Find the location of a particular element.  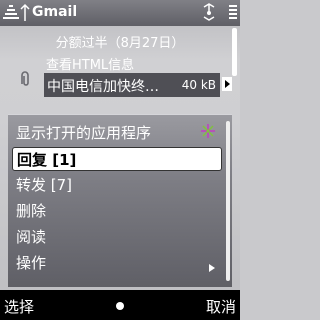

cancel-softkey: 取消 is located at coordinates (221, 306).